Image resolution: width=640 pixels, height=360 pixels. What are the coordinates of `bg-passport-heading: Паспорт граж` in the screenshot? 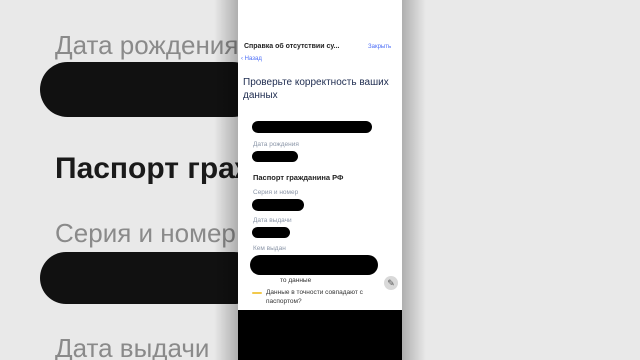 It's located at (146, 168).